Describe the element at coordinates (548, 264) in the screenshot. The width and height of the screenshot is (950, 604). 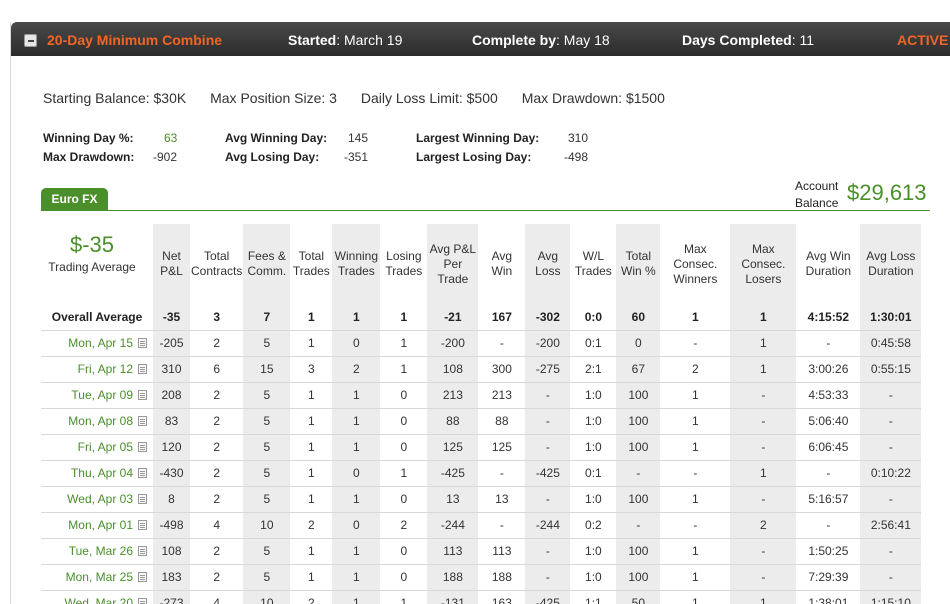
I see `column-header: Avg Loss` at that location.